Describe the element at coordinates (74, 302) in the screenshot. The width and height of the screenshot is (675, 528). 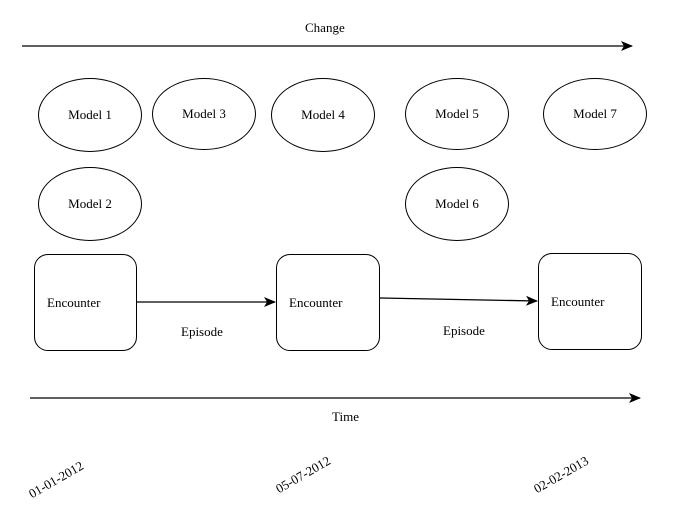
I see `encounter-1-label: Encounter` at that location.